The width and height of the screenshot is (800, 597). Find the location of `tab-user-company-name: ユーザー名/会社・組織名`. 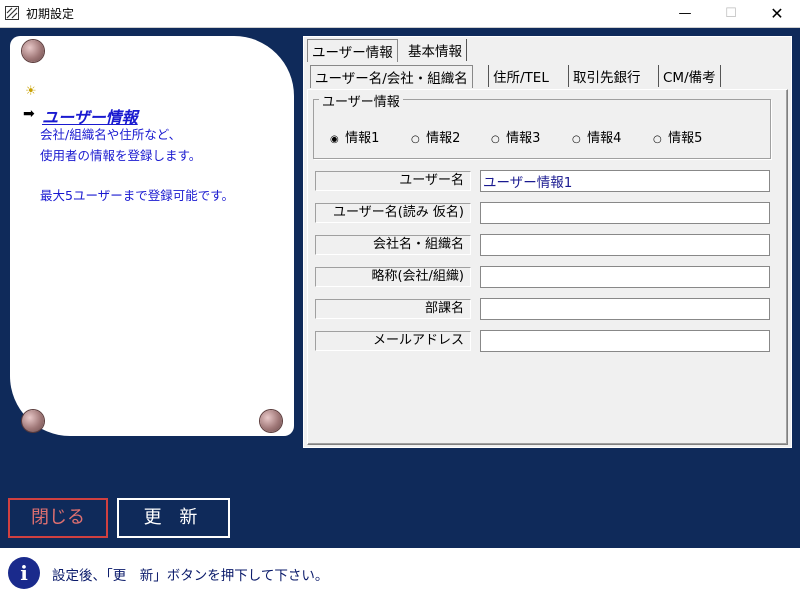

tab-user-company-name: ユーザー名/会社・組織名 is located at coordinates (391, 76).